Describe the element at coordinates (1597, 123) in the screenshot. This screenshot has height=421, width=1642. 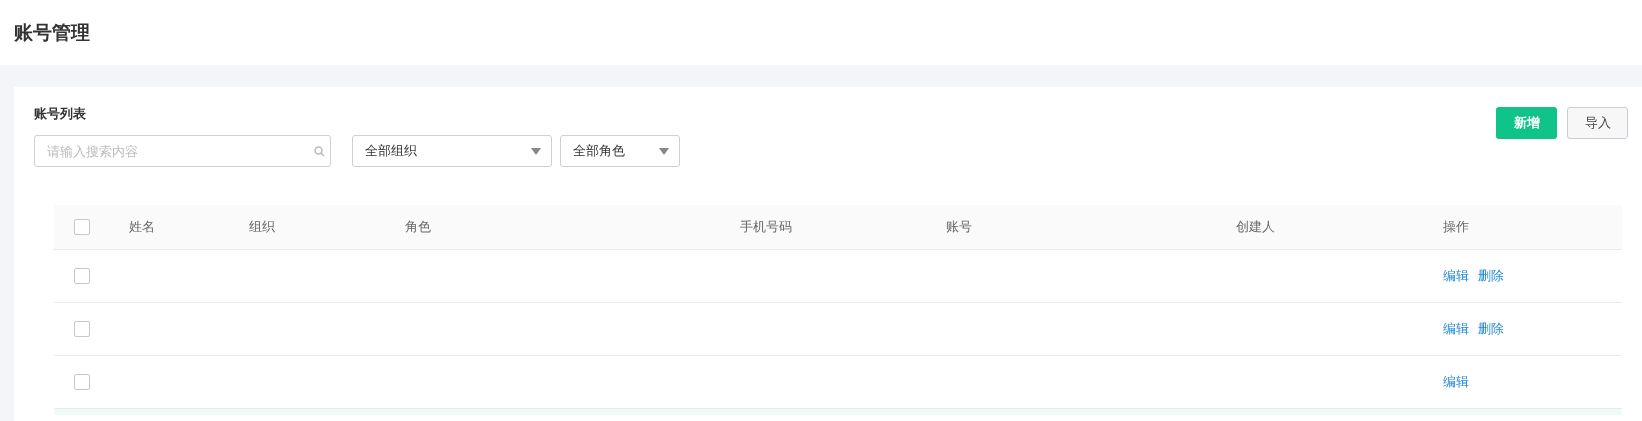
I see `import-button: 导入` at that location.